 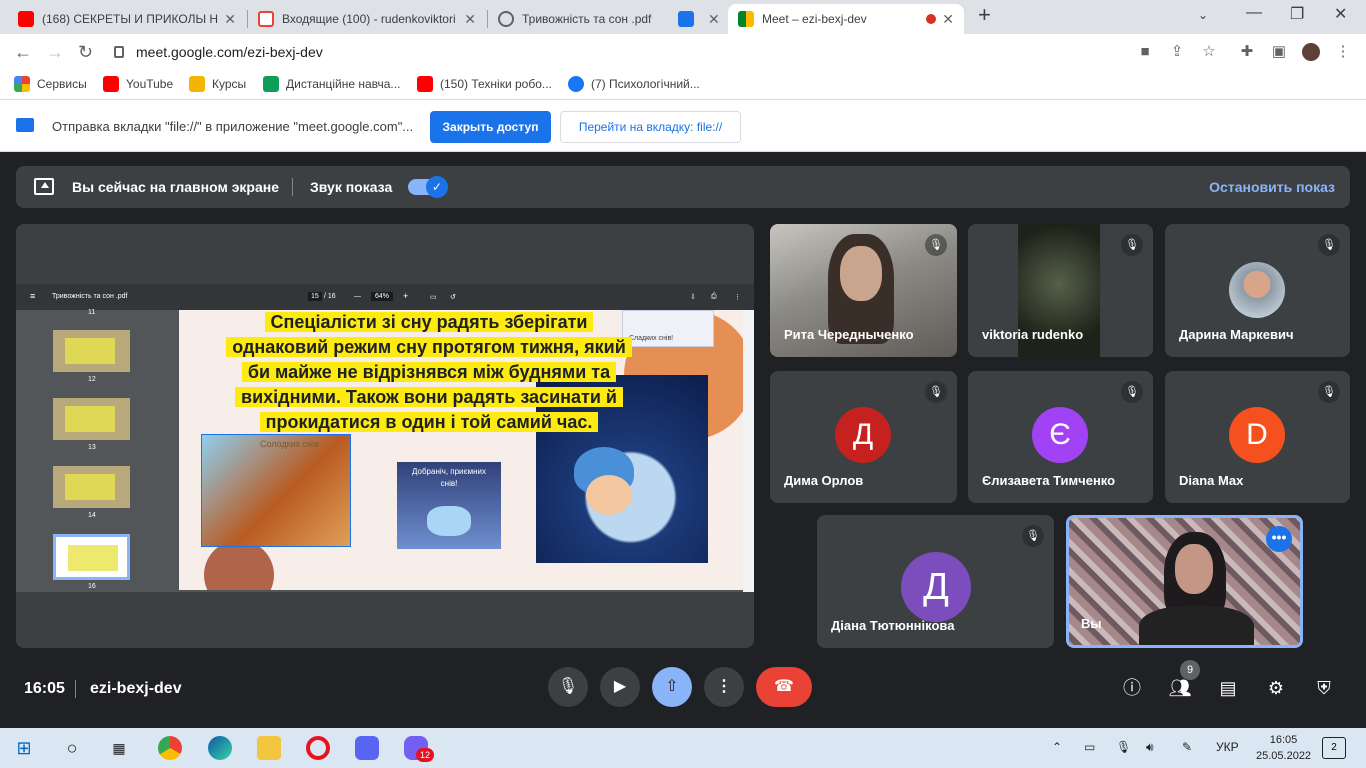 I want to click on participant-name: Дима Орлов, so click(x=824, y=480).